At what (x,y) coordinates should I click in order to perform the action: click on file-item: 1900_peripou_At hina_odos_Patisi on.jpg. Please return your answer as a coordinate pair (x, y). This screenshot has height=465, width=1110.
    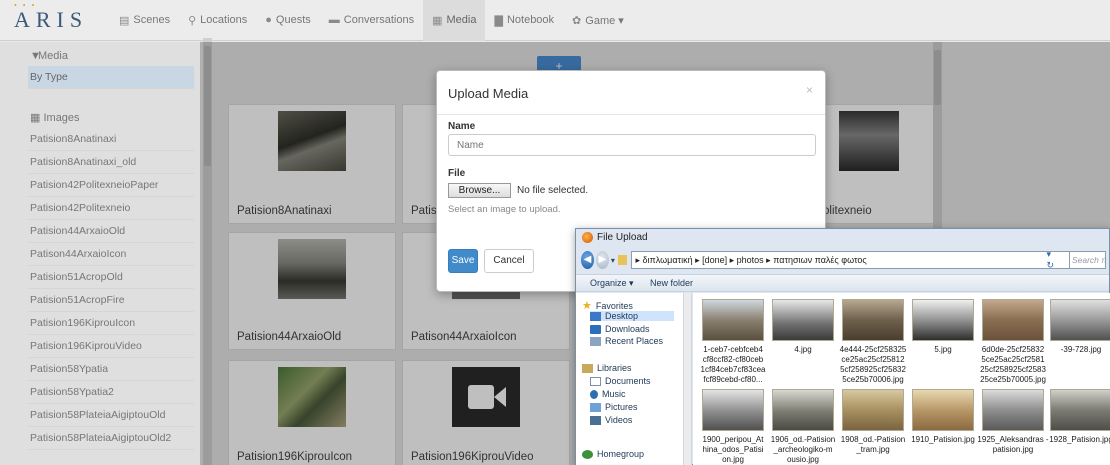
    Looking at the image, I should click on (733, 427).